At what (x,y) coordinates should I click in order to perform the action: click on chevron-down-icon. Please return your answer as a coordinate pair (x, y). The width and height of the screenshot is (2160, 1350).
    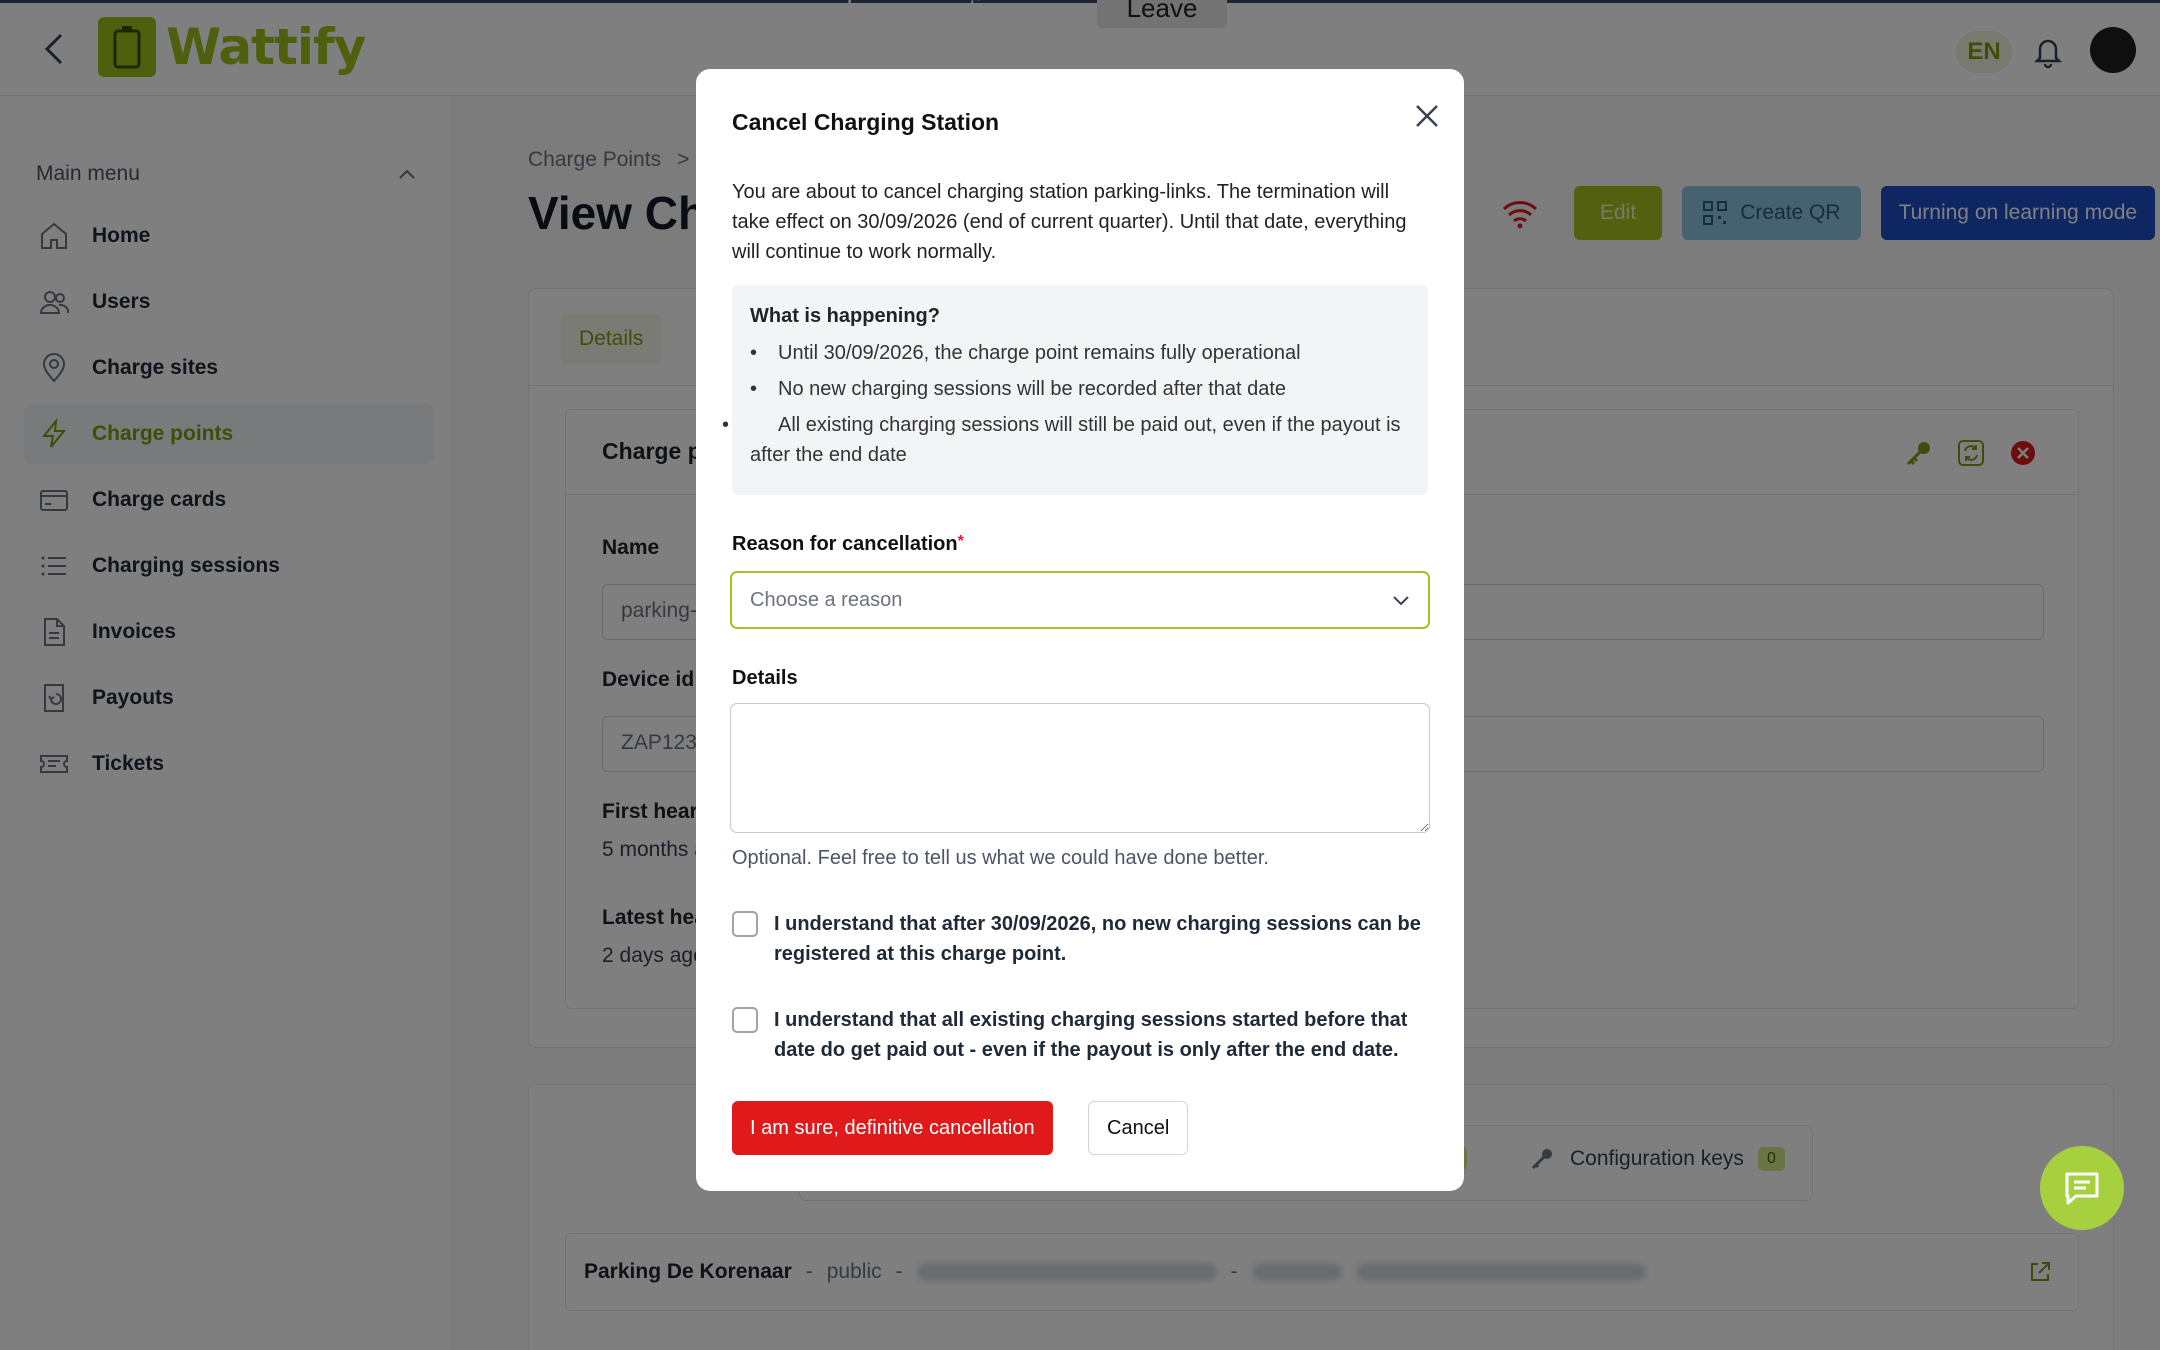
    Looking at the image, I should click on (1401, 601).